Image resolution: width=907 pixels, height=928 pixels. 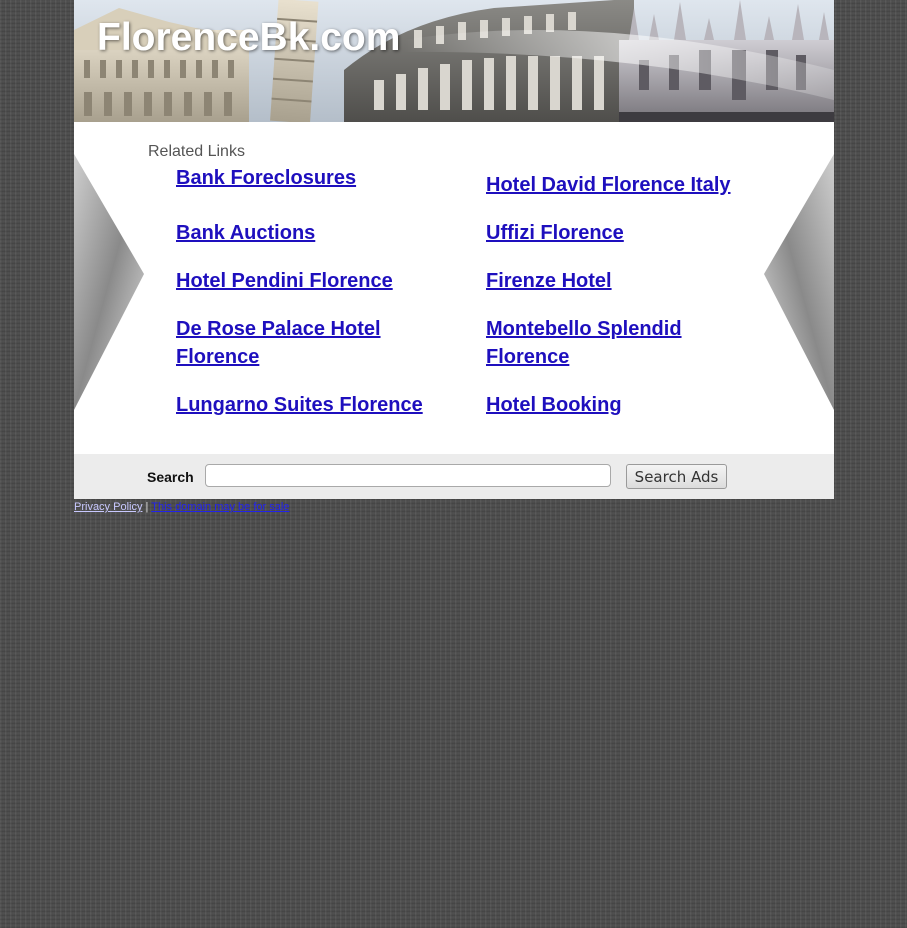 What do you see at coordinates (306, 281) in the screenshot?
I see `related-link: Hotel Pendini Florence` at bounding box center [306, 281].